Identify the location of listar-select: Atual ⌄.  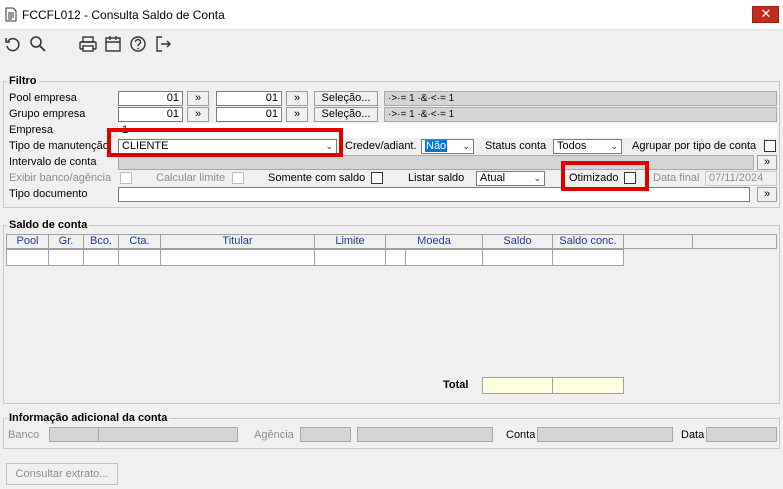
(510, 178).